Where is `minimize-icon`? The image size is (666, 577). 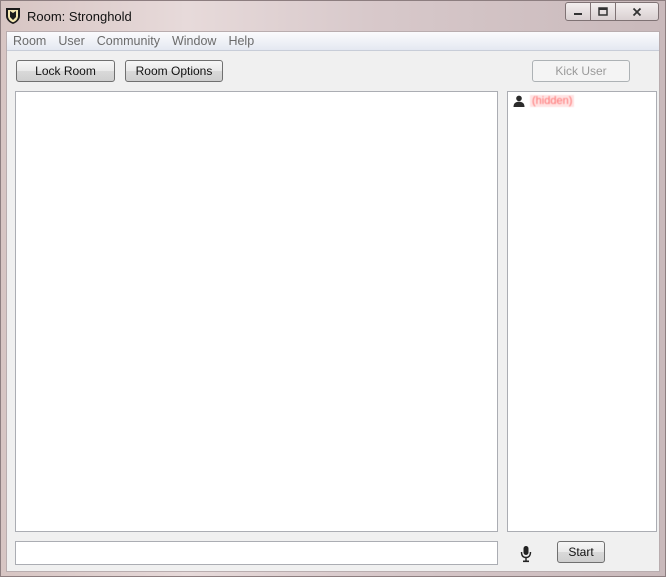 minimize-icon is located at coordinates (578, 13).